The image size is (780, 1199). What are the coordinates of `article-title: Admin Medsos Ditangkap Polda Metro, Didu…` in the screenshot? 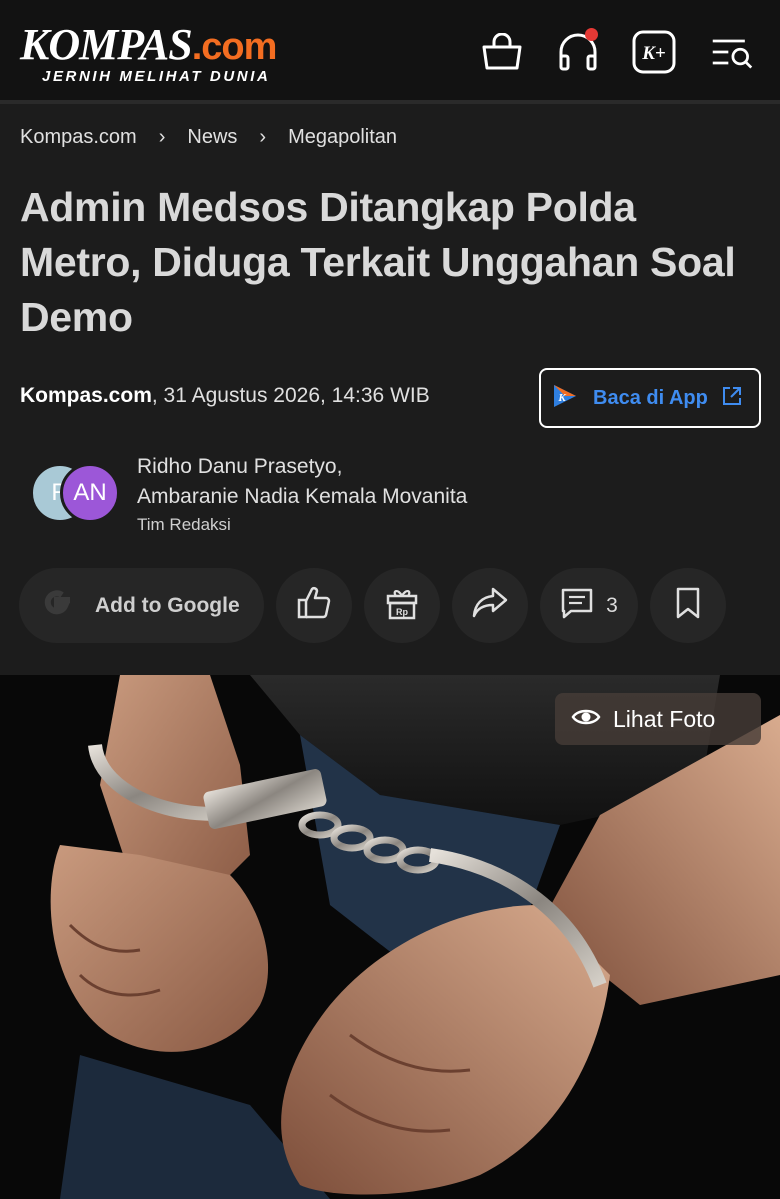 It's located at (378, 262).